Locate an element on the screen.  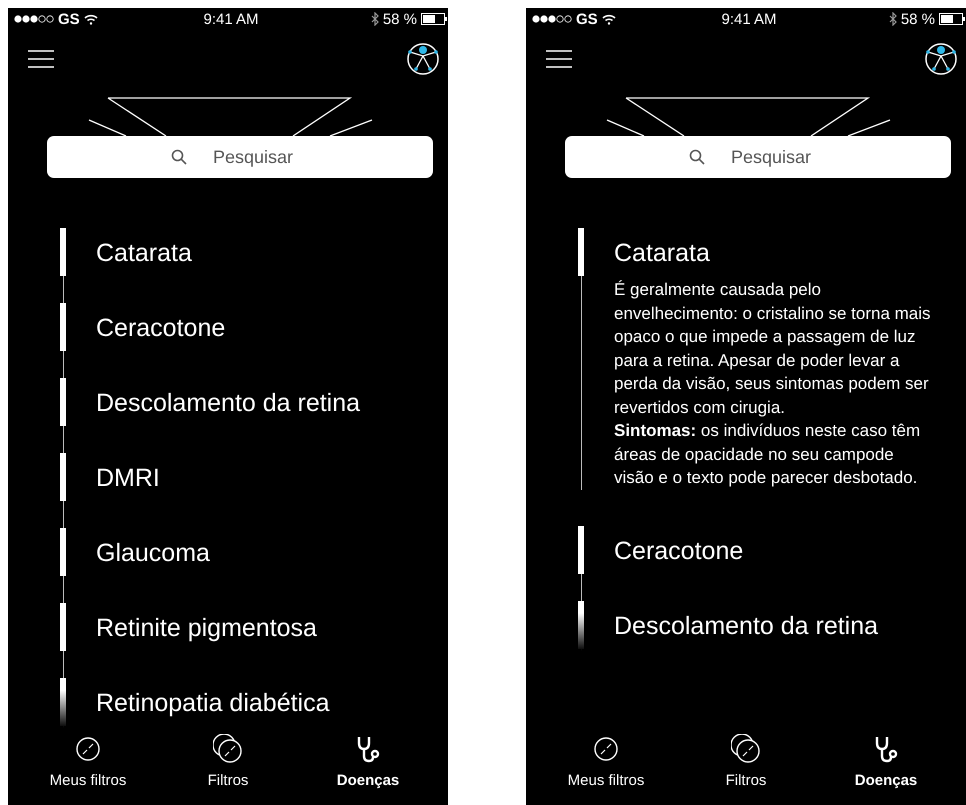
disease-item: Glaucoma is located at coordinates (257, 553).